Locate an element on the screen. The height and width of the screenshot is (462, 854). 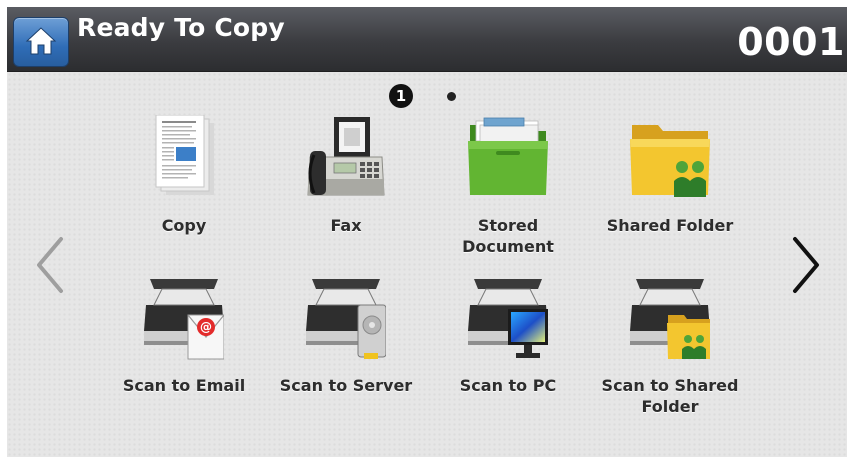
app-scan-to-email: @ Scan to Email is located at coordinates (184, 350).